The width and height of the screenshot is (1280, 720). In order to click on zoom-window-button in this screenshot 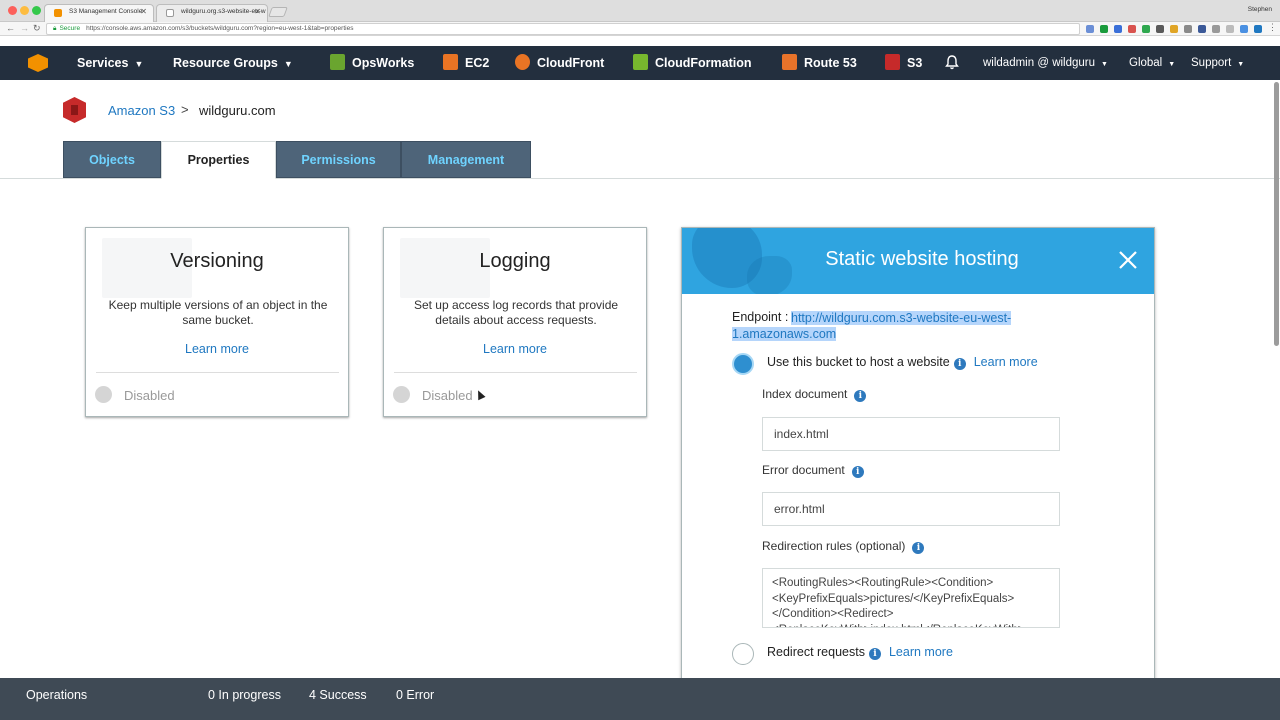, I will do `click(36, 10)`.